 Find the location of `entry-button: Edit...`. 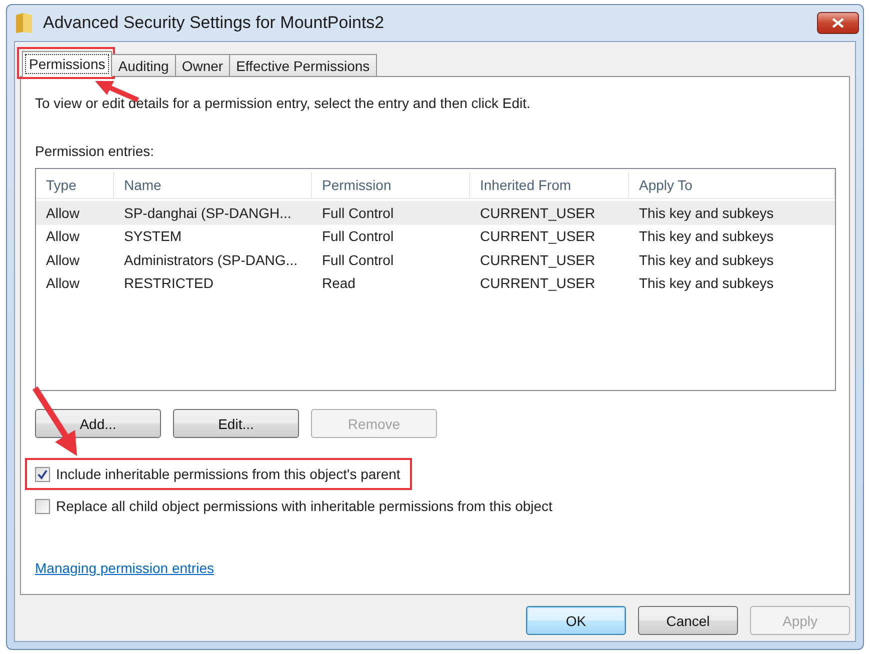

entry-button: Edit... is located at coordinates (236, 423).